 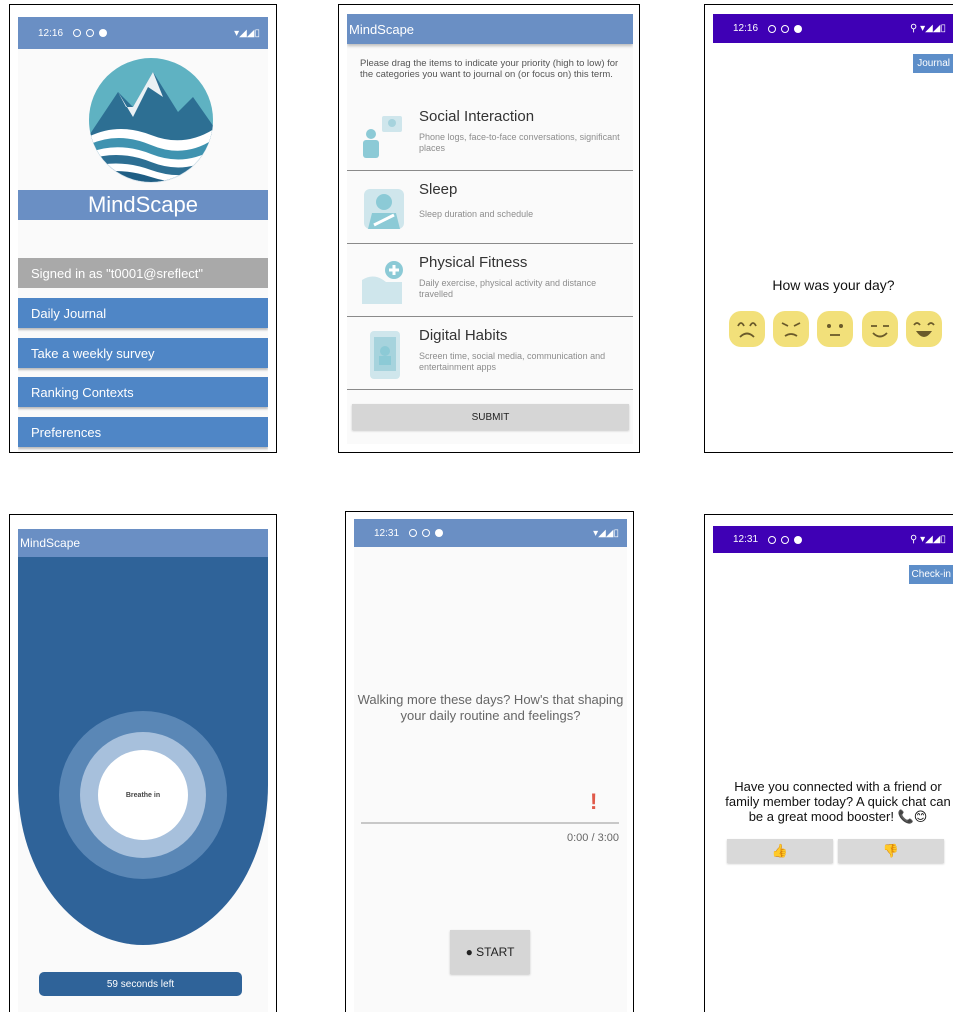 What do you see at coordinates (143, 313) in the screenshot?
I see `daily-journal-button: Daily Journal` at bounding box center [143, 313].